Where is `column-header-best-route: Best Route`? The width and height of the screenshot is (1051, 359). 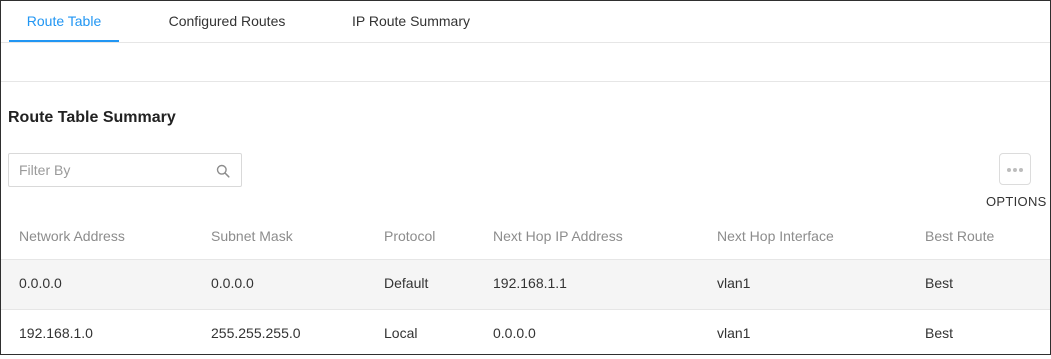 column-header-best-route: Best Route is located at coordinates (959, 236).